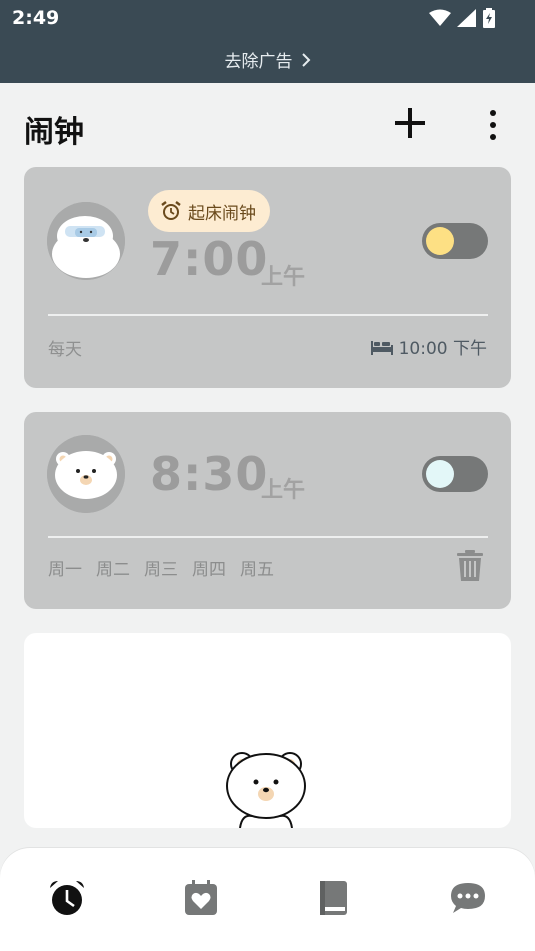 The image size is (535, 951). Describe the element at coordinates (222, 213) in the screenshot. I see `alarm-label-text: 起床闹钟` at that location.